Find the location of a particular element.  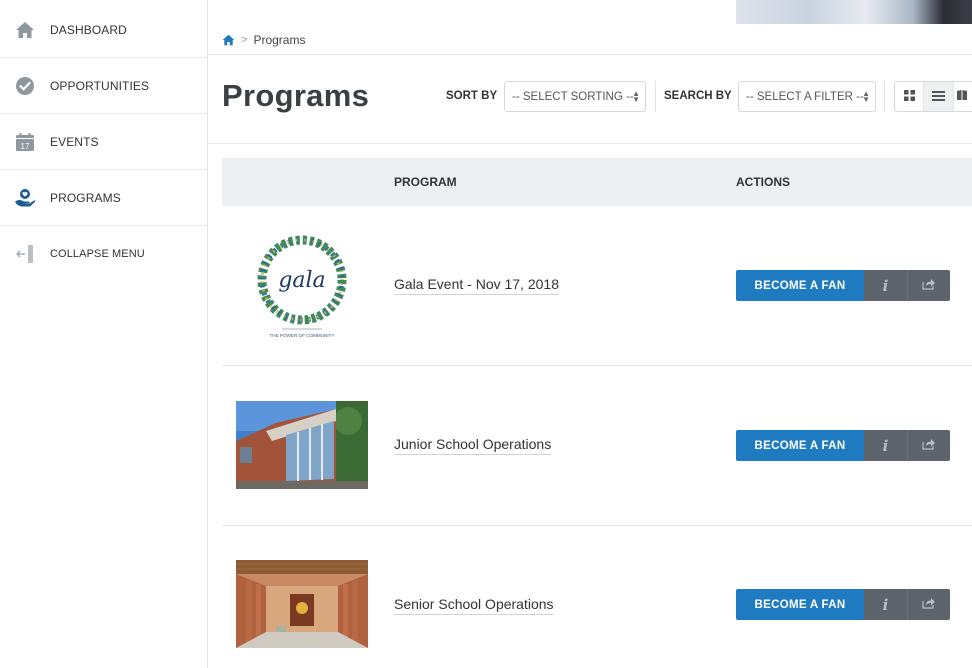

sort-select: -- SELECT SORTING -- ▲ ▼ is located at coordinates (575, 96).